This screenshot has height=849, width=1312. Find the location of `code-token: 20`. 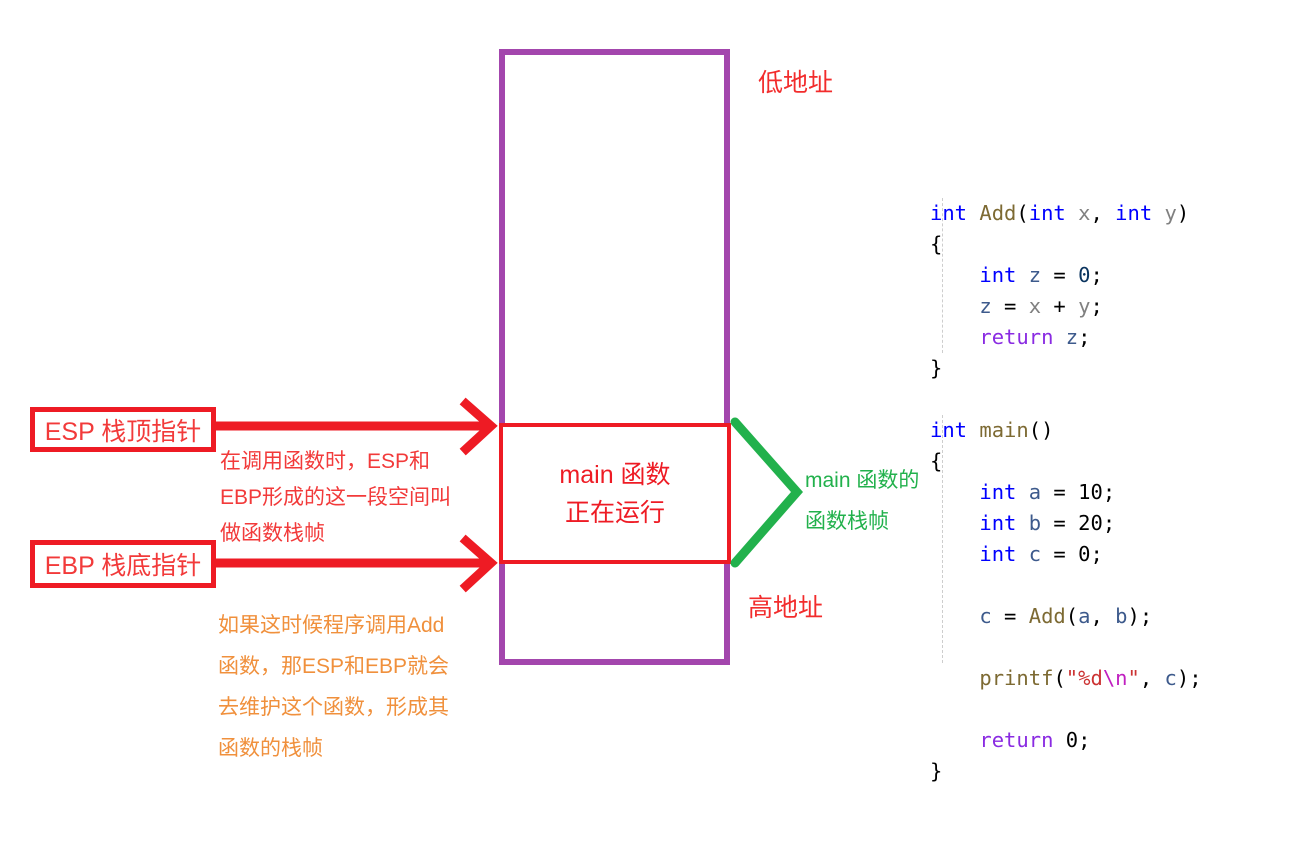

code-token: 20 is located at coordinates (1090, 523).